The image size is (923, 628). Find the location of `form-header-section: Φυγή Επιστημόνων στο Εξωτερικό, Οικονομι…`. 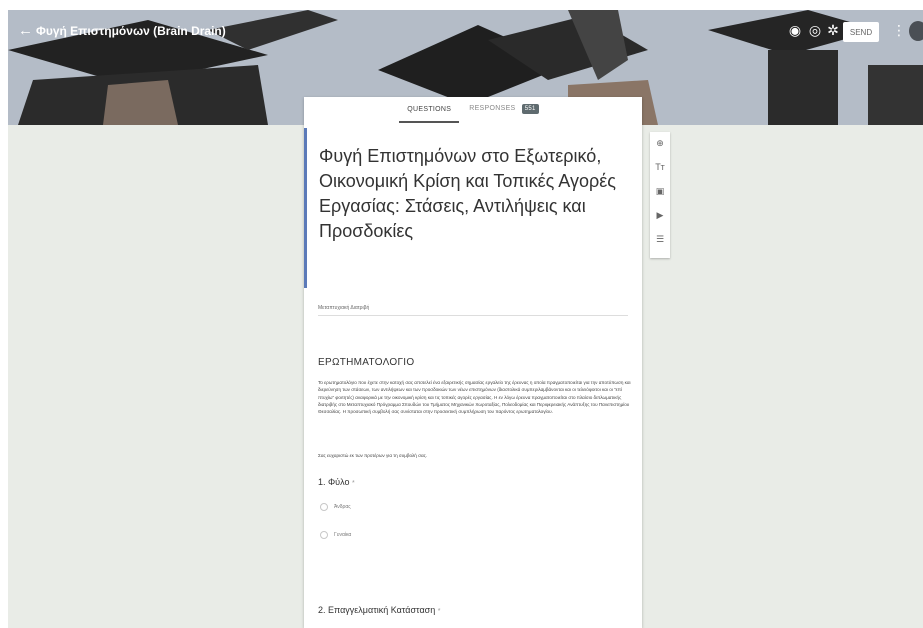

form-header-section: Φυγή Επιστημόνων στο Εξωτερικό, Οικονομι… is located at coordinates (473, 208).